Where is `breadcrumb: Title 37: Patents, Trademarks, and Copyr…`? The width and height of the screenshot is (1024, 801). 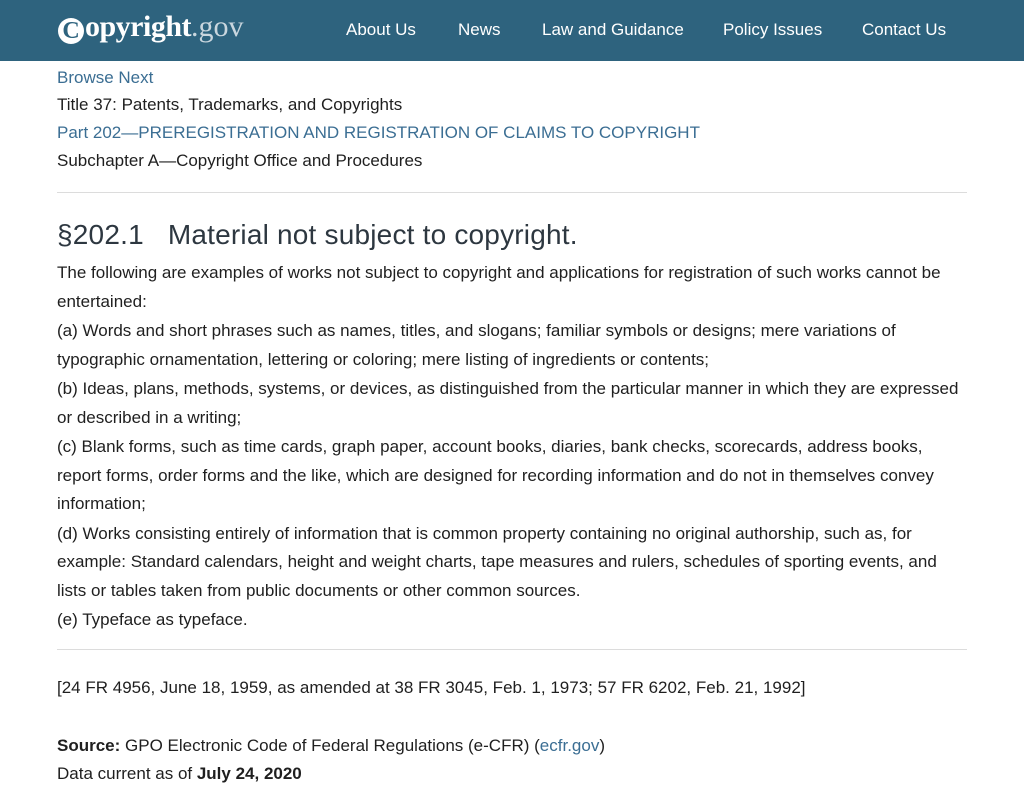 breadcrumb: Title 37: Patents, Trademarks, and Copyr… is located at coordinates (512, 133).